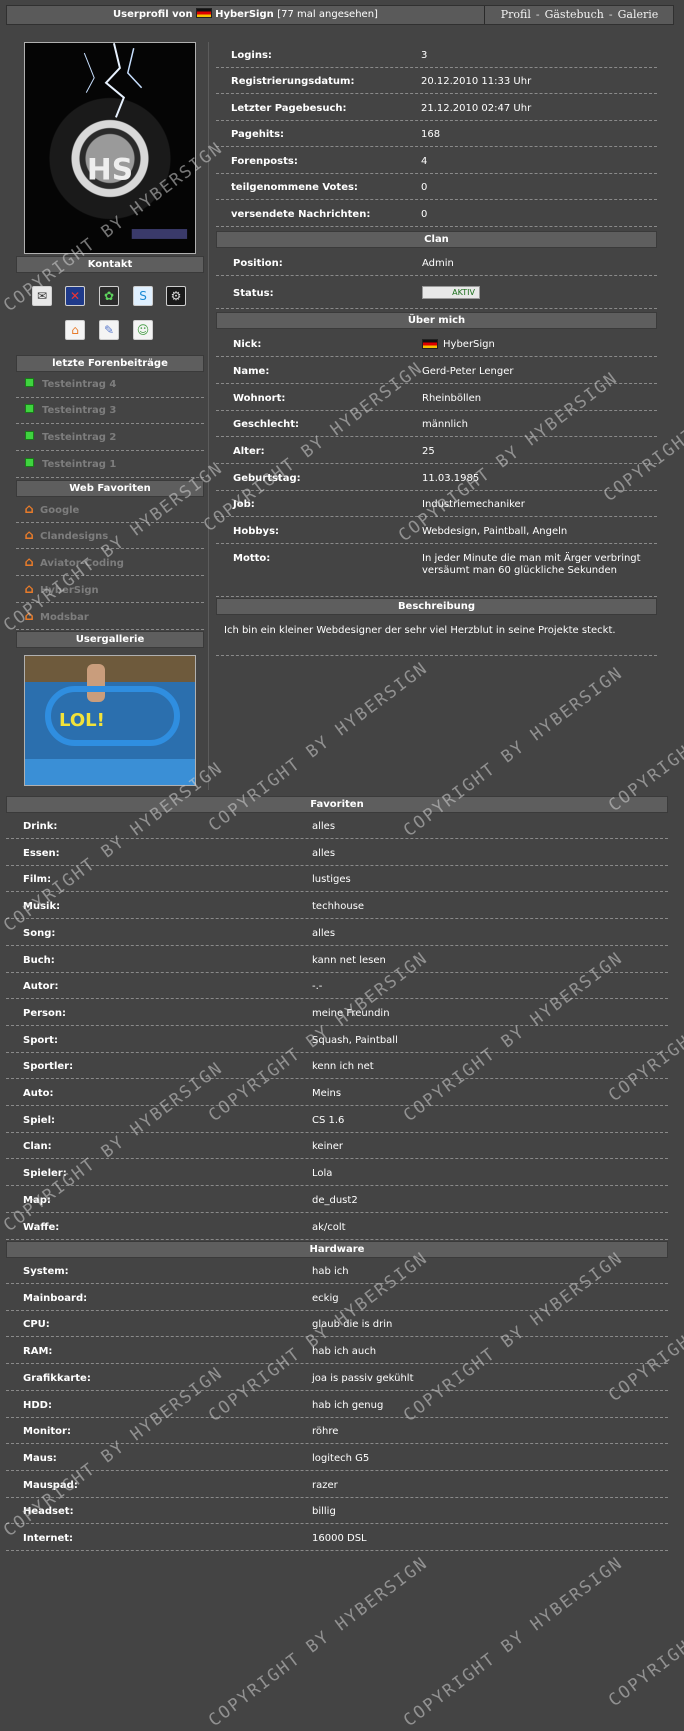  What do you see at coordinates (42, 296) in the screenshot?
I see `mail-icon: ✉` at bounding box center [42, 296].